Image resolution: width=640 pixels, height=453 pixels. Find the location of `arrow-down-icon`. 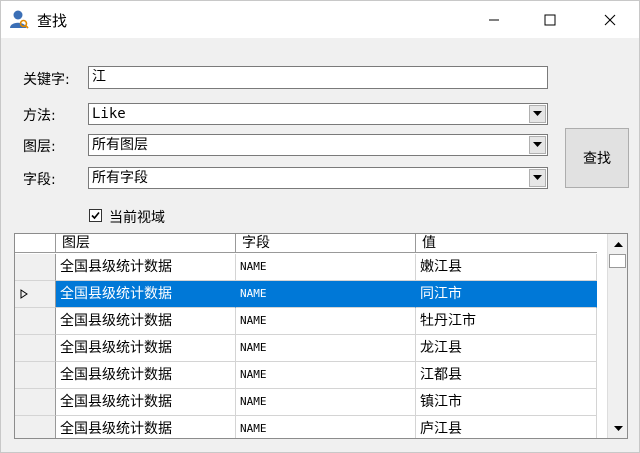

arrow-down-icon is located at coordinates (618, 428).